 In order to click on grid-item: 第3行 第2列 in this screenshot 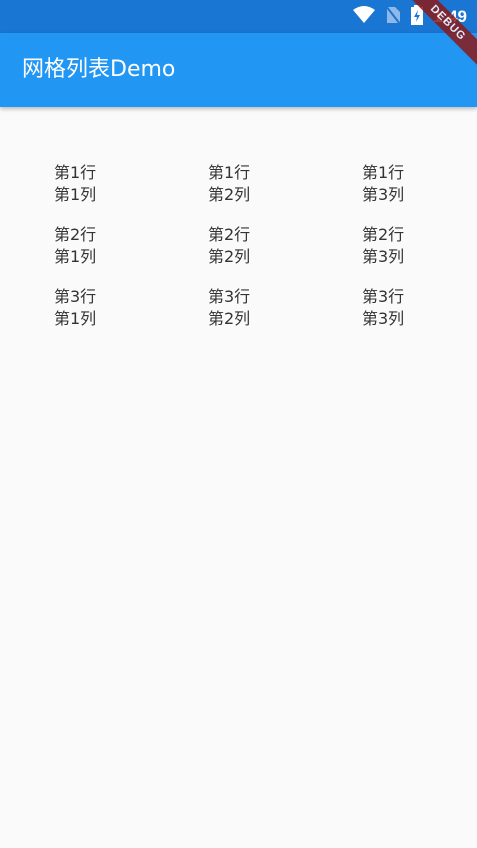, I will do `click(285, 317)`.